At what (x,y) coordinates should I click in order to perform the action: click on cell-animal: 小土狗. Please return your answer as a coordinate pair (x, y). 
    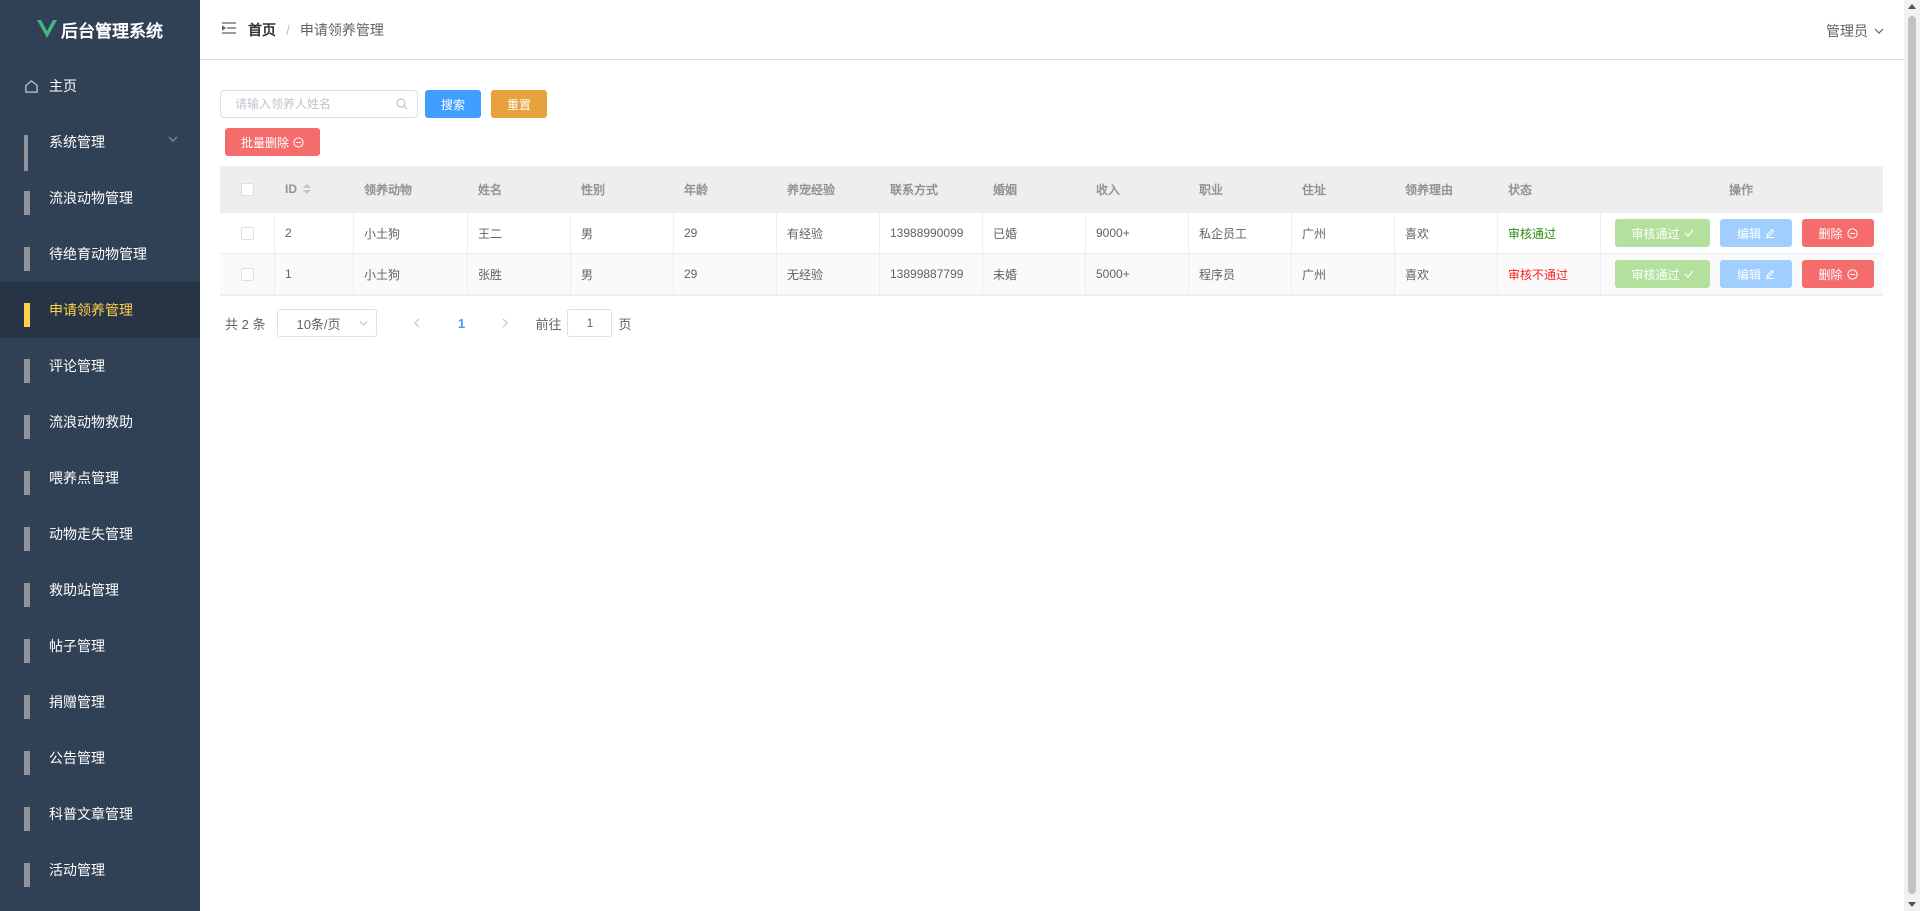
    Looking at the image, I should click on (411, 274).